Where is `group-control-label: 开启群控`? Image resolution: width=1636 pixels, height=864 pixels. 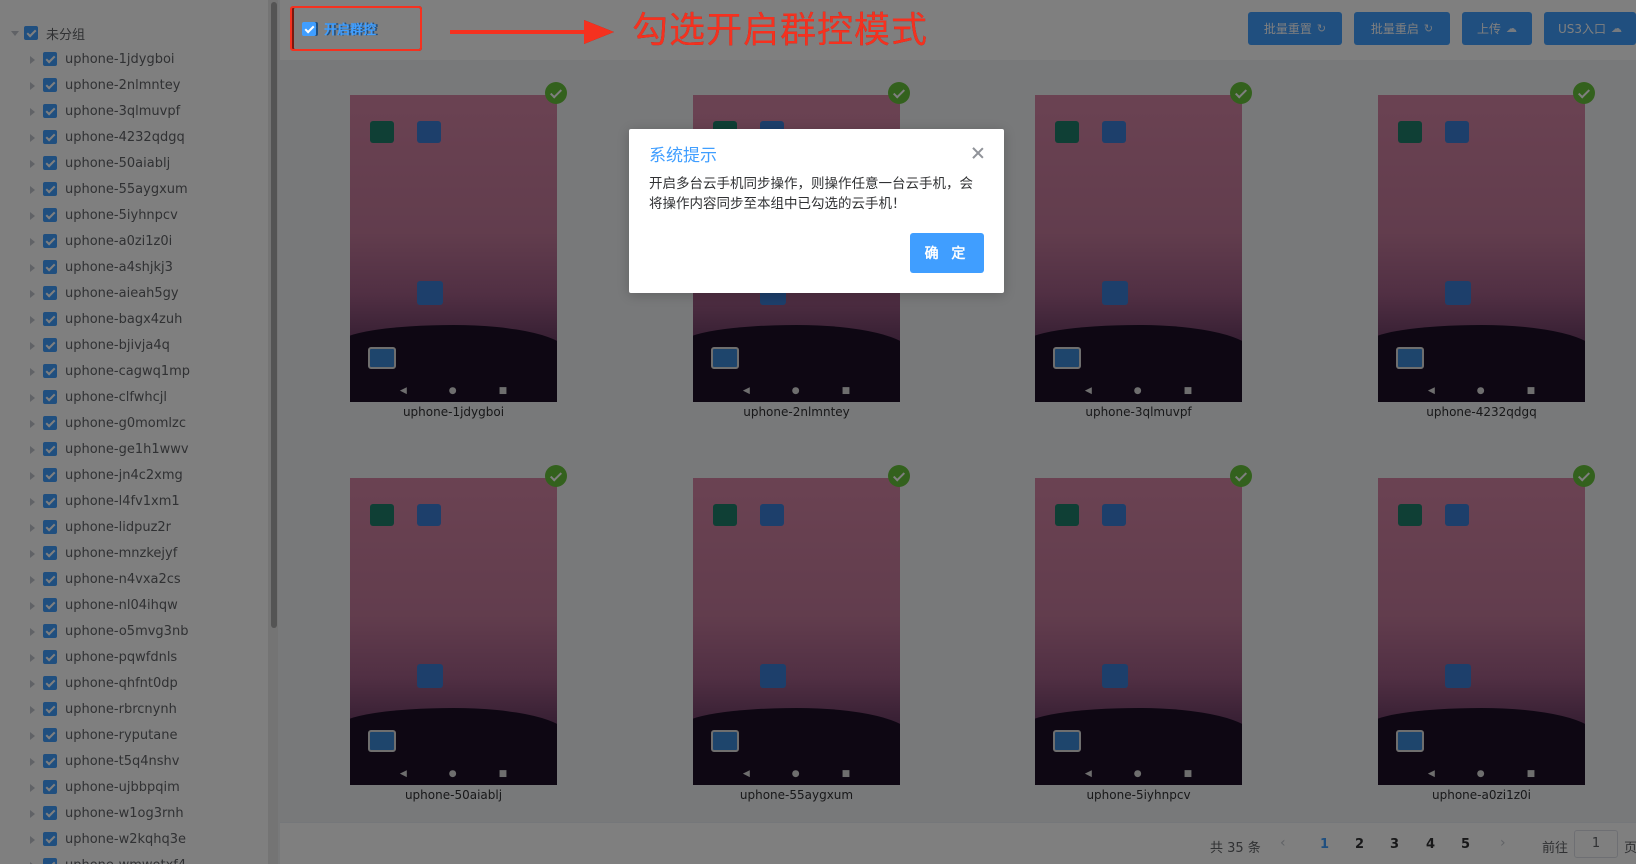
group-control-label: 开启群控 is located at coordinates (350, 30).